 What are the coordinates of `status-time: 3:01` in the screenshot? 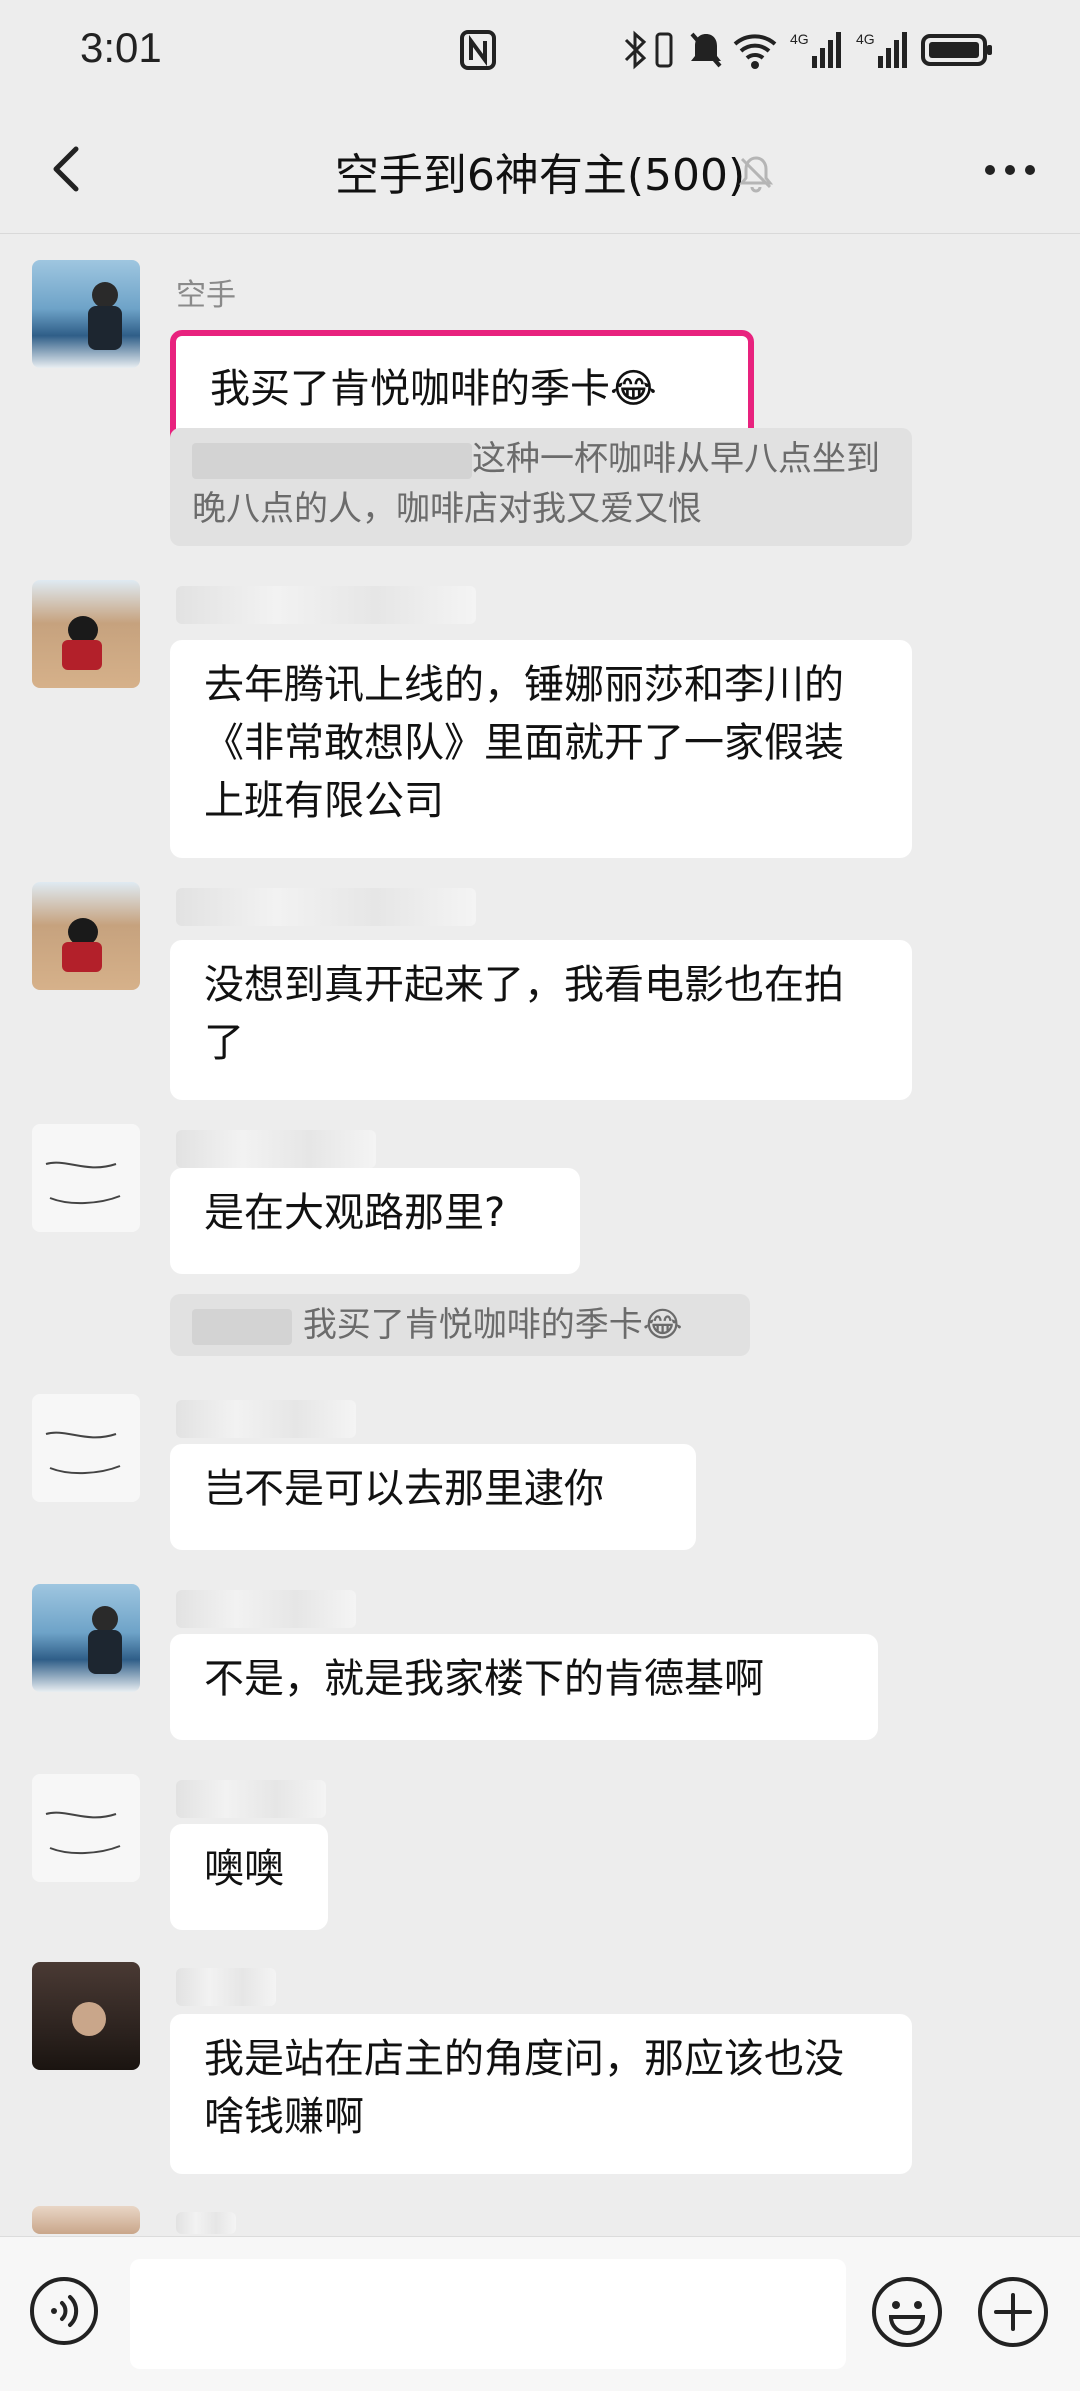 It's located at (121, 47).